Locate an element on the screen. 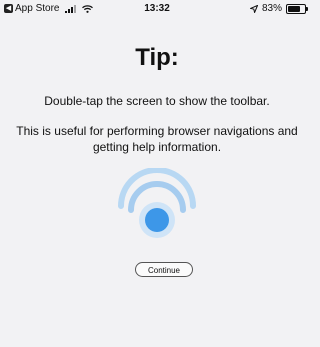 This screenshot has width=320, height=347. right-status-group: 83% is located at coordinates (278, 8).